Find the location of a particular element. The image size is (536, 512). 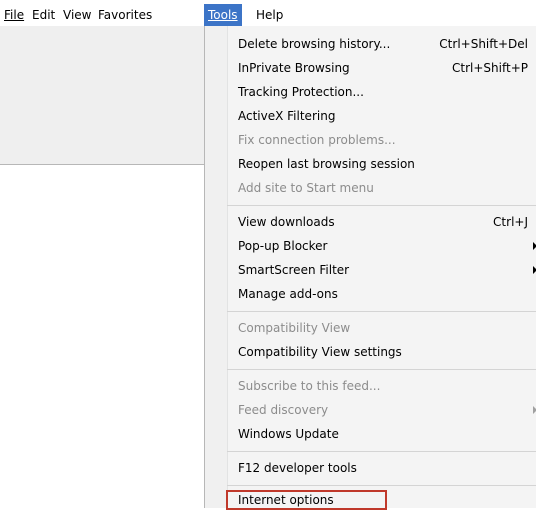

menu-item-inprivate-browsing: InPrivate Browsing Ctrl+Shift+P is located at coordinates (381, 69).